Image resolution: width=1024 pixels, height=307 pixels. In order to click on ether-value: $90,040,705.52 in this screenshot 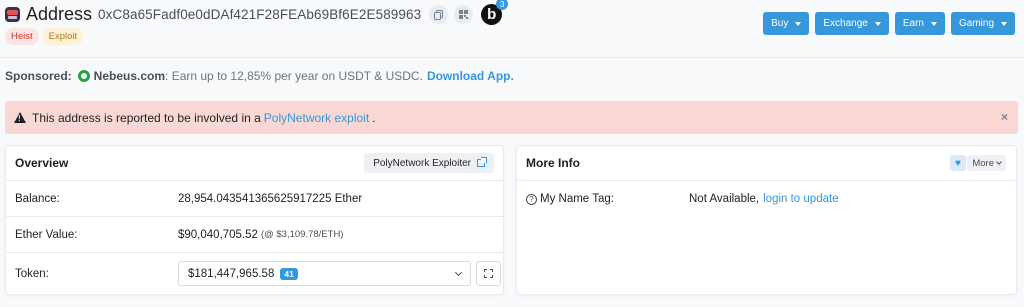, I will do `click(218, 234)`.